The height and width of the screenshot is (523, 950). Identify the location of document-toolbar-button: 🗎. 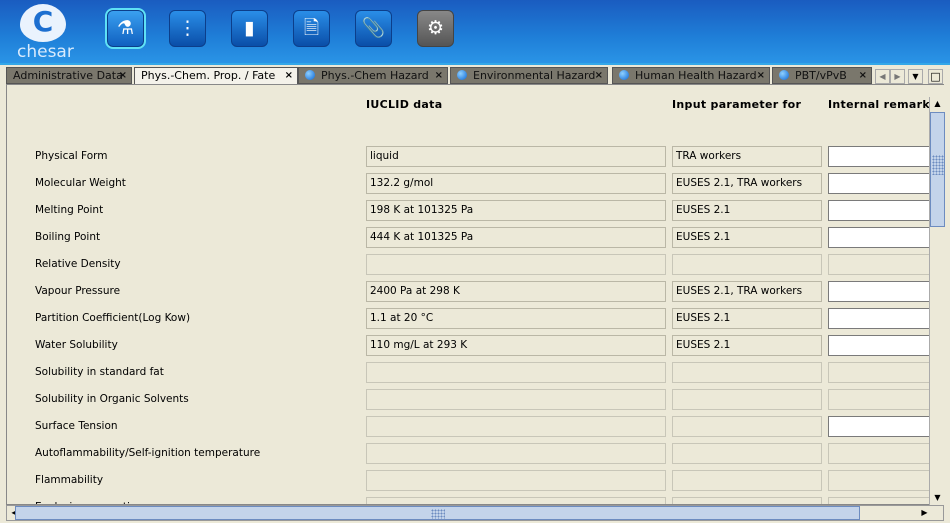
(311, 28).